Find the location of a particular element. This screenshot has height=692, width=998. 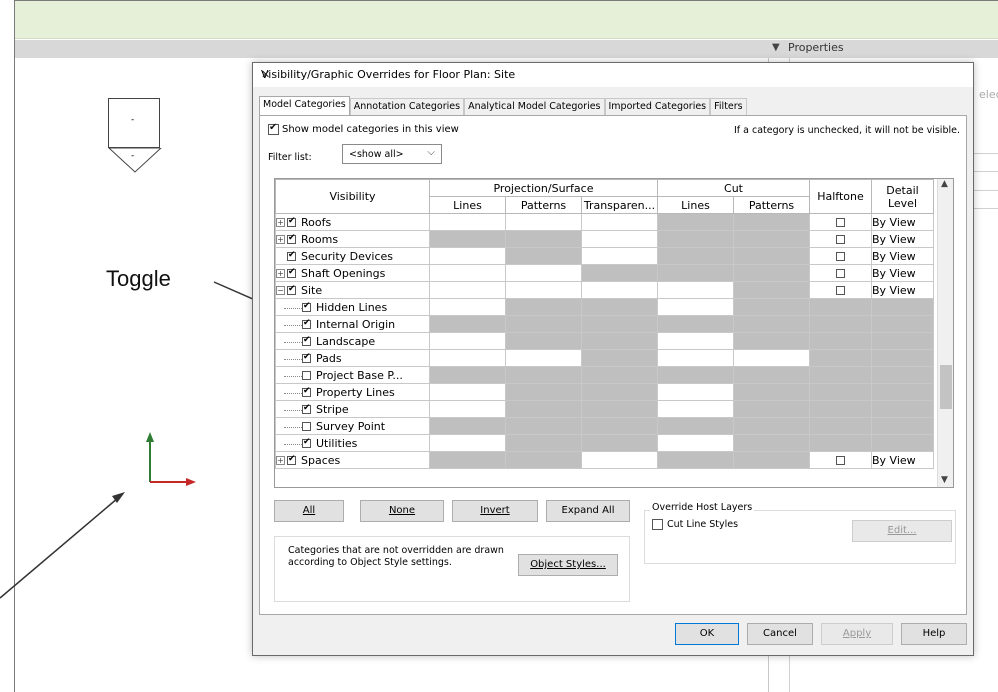

grid-scrollbar: ▲ ▼ is located at coordinates (945, 333).